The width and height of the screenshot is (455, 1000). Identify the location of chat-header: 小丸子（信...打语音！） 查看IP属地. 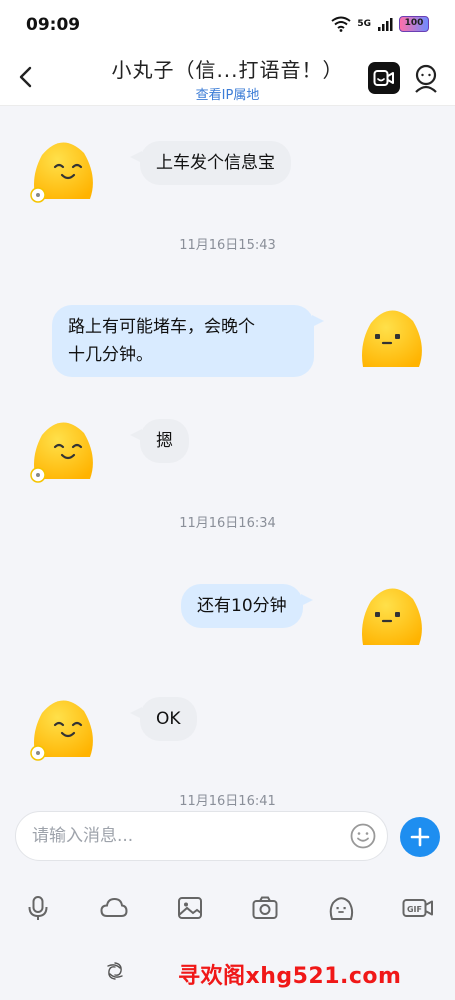
(227, 78).